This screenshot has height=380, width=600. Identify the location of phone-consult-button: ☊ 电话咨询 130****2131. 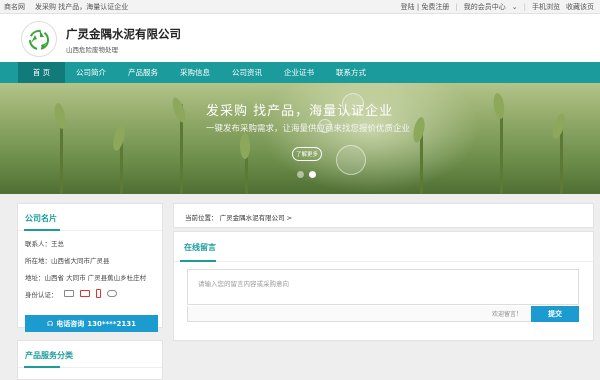
(91, 323).